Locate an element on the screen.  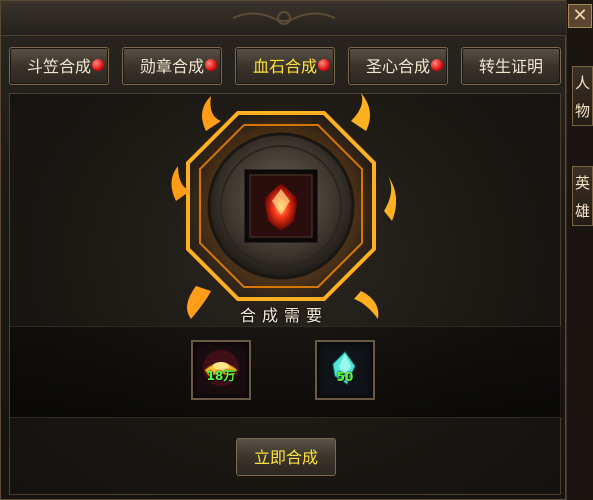
material-slot-crystal: 50 is located at coordinates (345, 370).